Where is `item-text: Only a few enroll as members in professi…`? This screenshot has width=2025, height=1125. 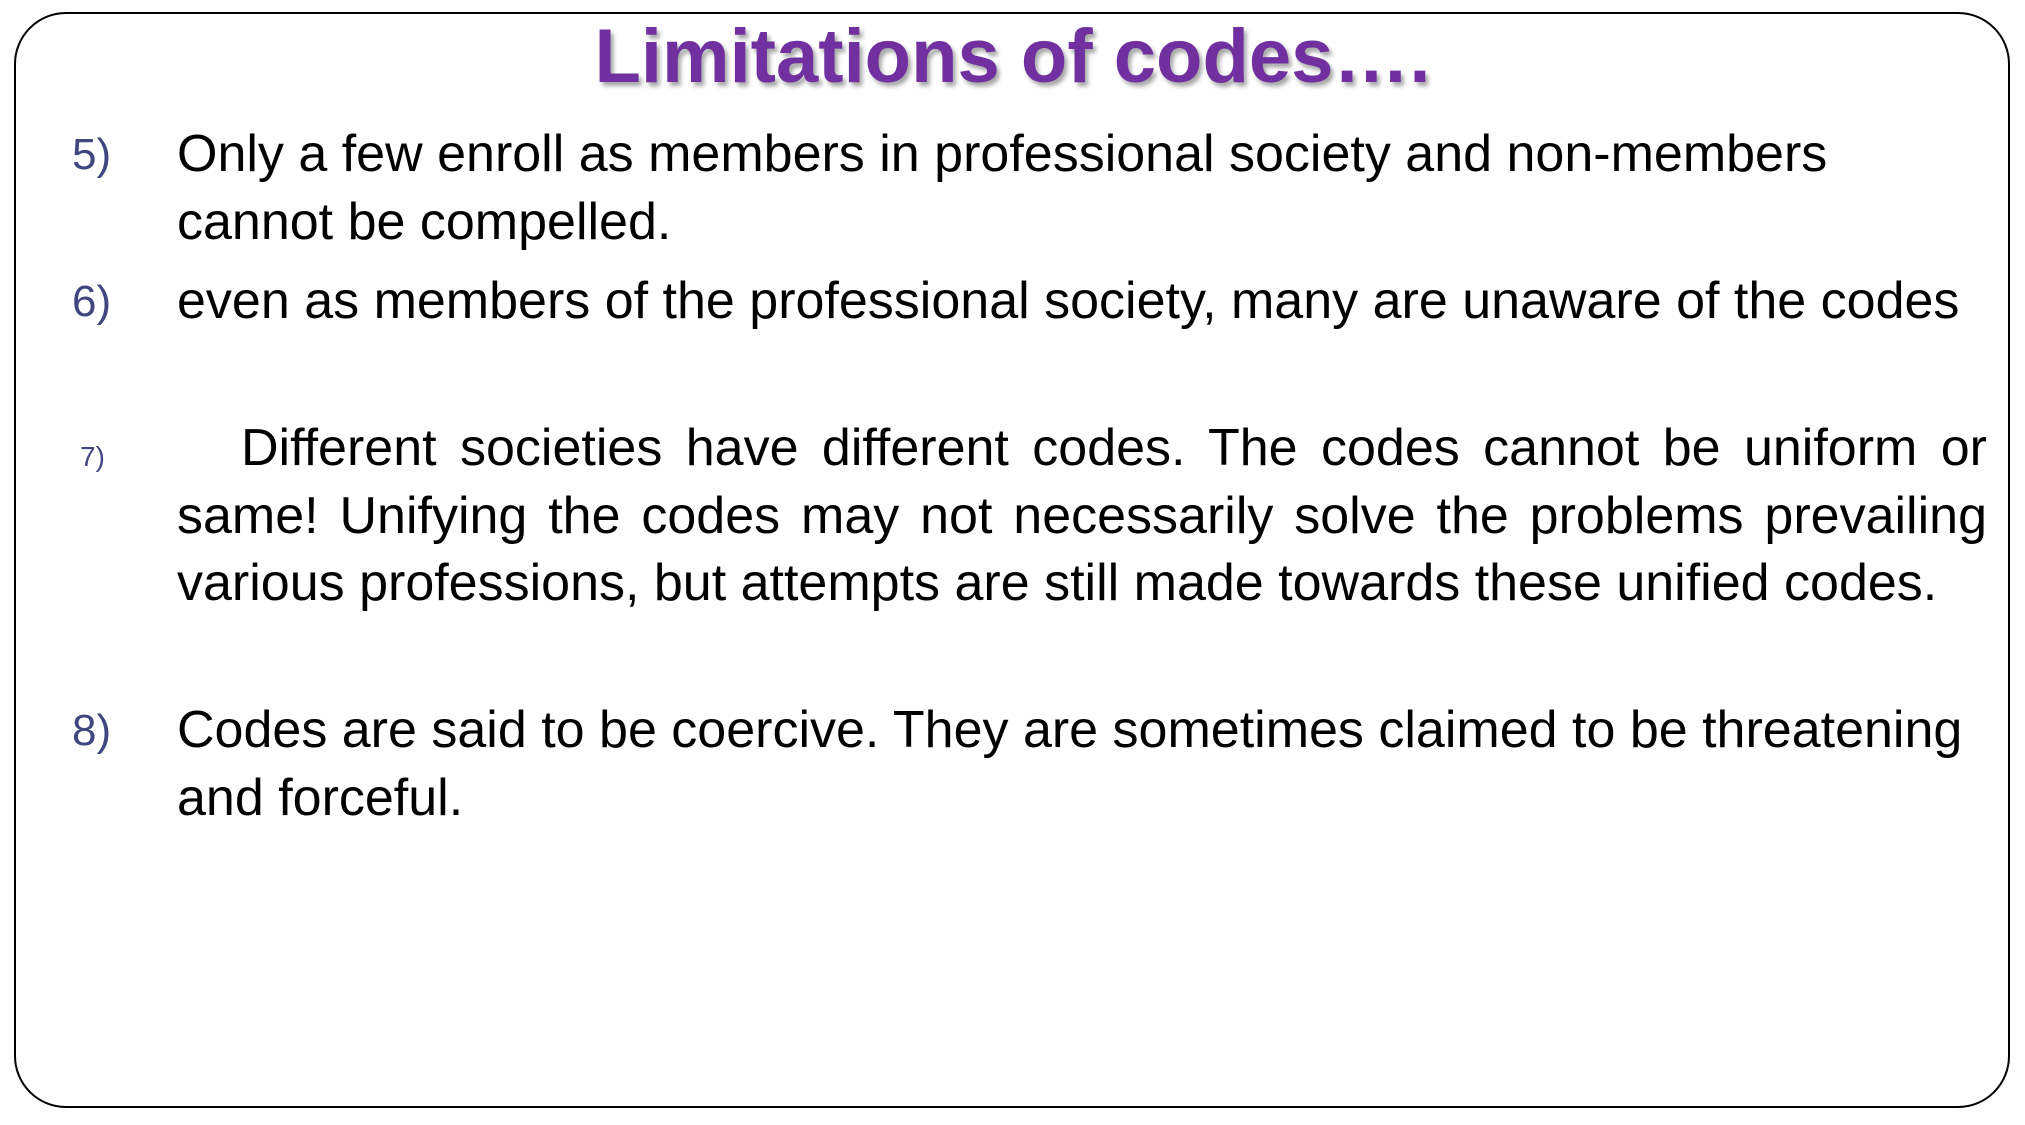 item-text: Only a few enroll as members in professi… is located at coordinates (1002, 188).